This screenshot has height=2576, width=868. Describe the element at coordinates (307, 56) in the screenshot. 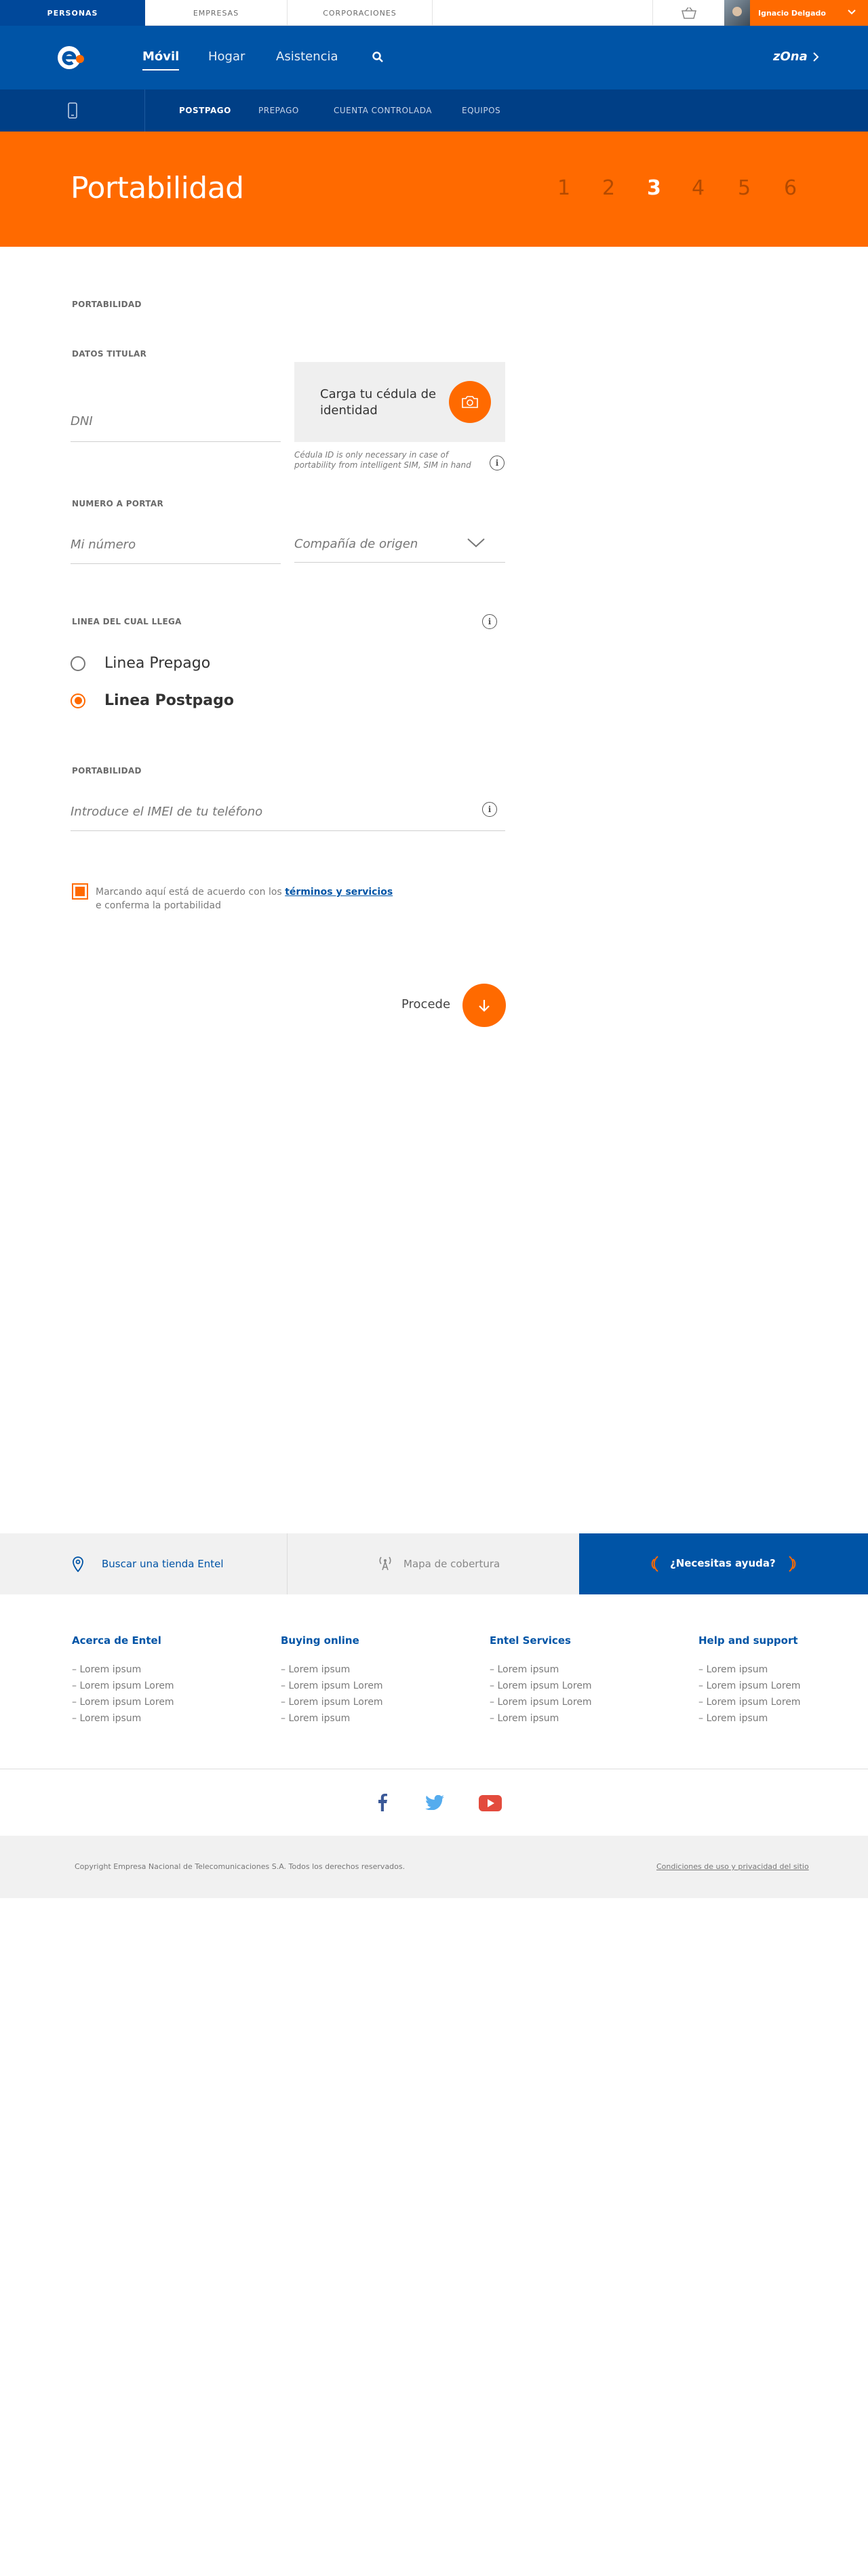

I see `nav-asistencia: Asistencia` at that location.